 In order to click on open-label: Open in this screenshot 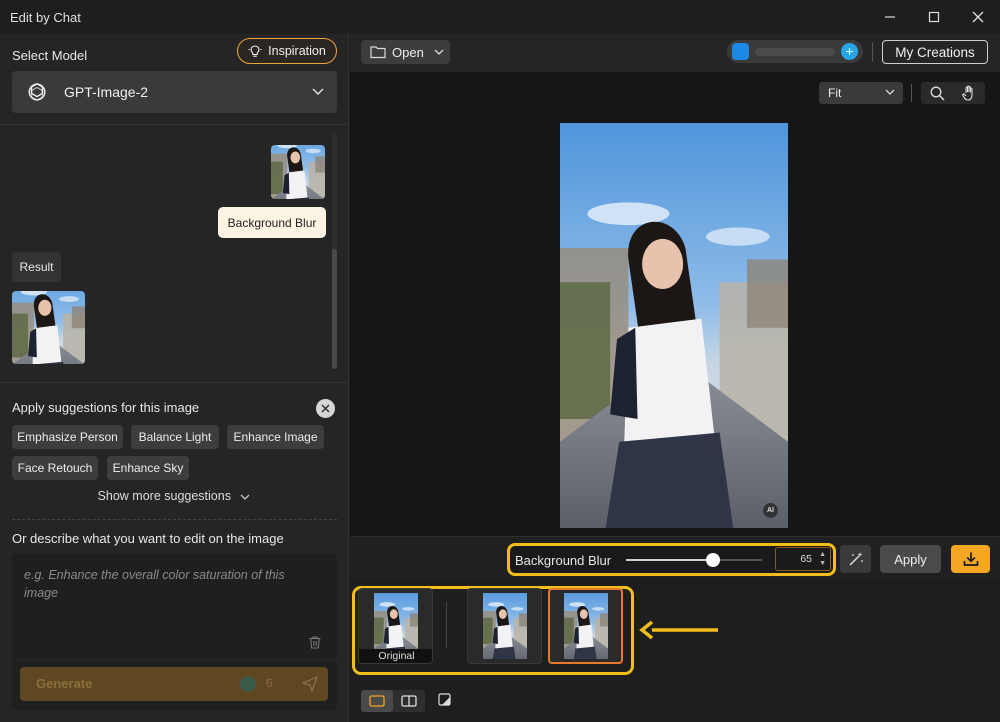, I will do `click(408, 52)`.